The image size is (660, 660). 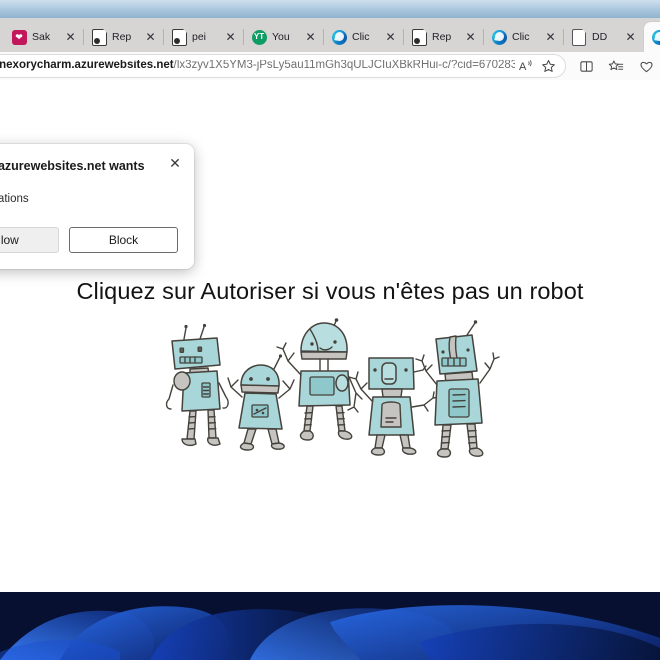 I want to click on wallpaper-swirl-band, so click(x=330, y=626).